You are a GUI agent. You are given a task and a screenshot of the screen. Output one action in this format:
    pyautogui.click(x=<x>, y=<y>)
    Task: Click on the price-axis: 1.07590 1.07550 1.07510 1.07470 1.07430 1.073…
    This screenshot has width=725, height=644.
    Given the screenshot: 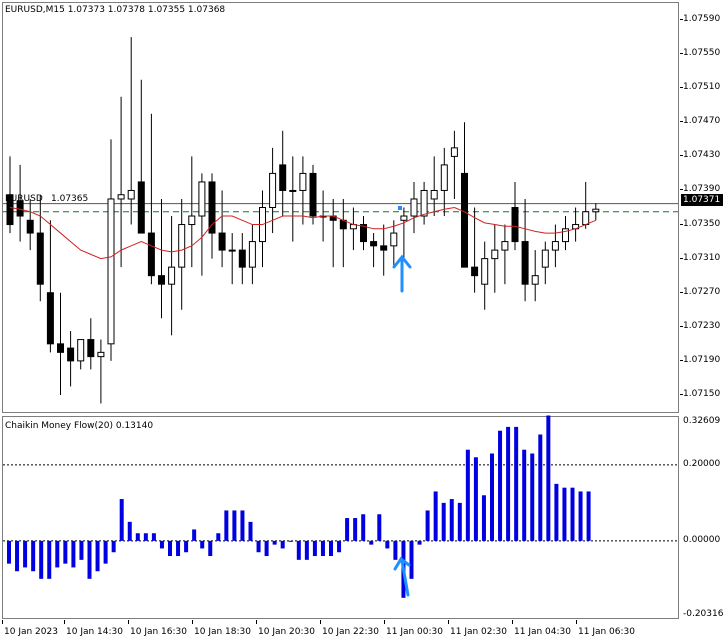 What is the action you would take?
    pyautogui.click(x=702, y=207)
    